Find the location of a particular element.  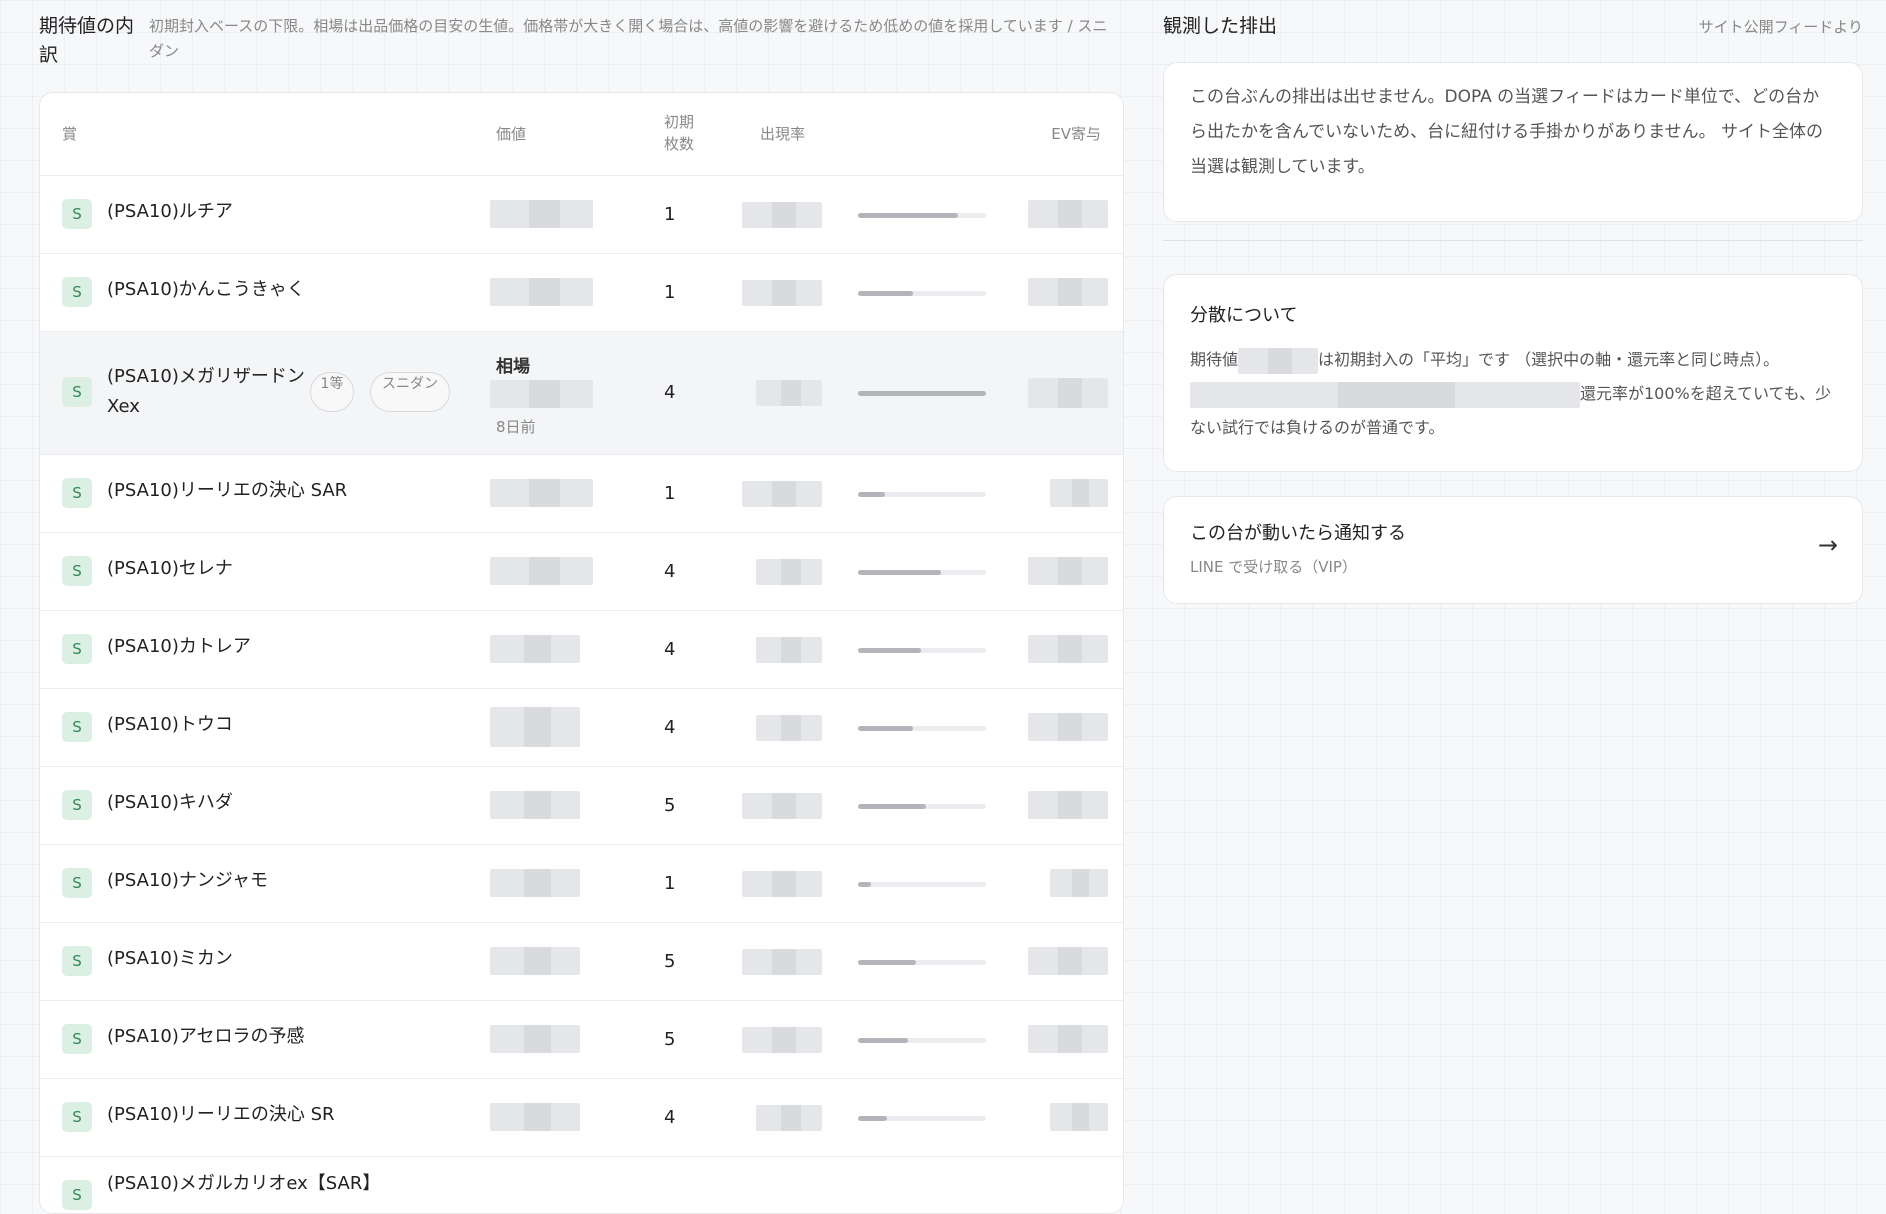

table-row: S (PSA10)カトレア 4 is located at coordinates (581, 650).